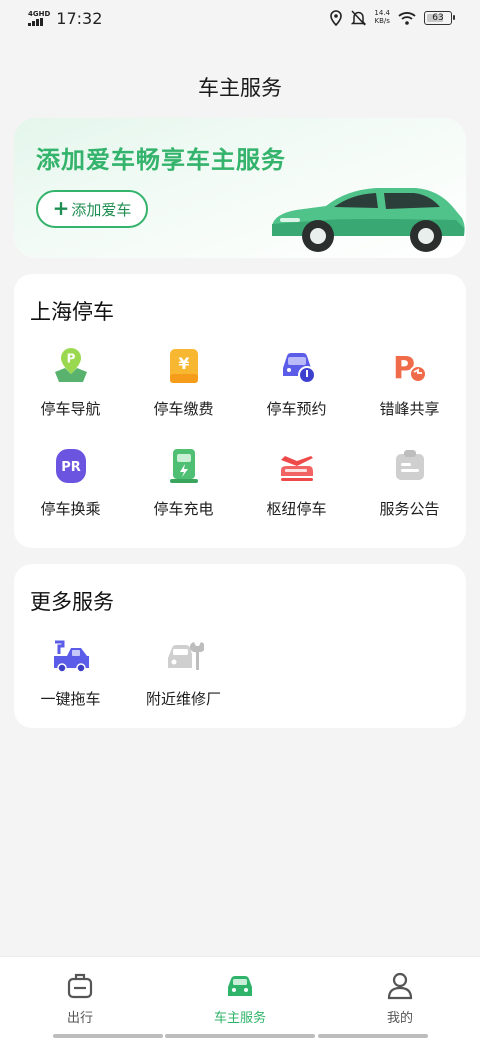 The image size is (480, 1040). I want to click on parking-payment-icon: ¥, so click(183, 366).